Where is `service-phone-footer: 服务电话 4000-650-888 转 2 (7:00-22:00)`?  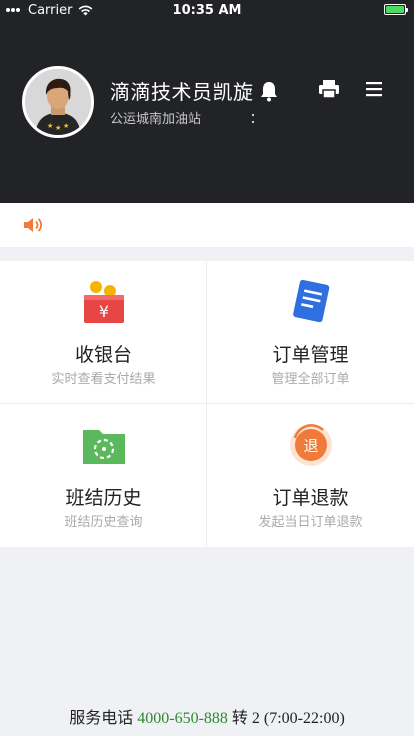
service-phone-footer: 服务电话 4000-650-888 转 2 (7:00-22:00) is located at coordinates (207, 716).